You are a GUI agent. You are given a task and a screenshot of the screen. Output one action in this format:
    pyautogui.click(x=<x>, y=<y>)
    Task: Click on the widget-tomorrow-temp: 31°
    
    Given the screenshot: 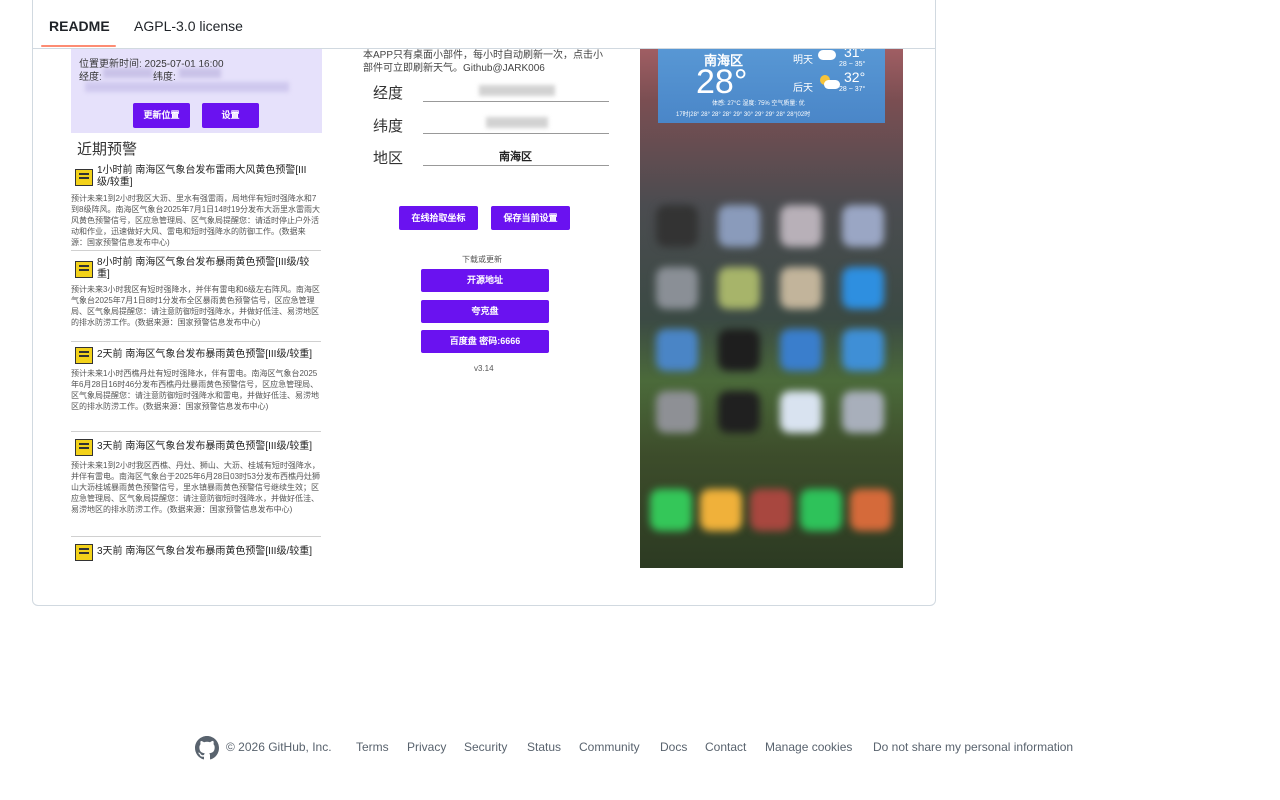 What is the action you would take?
    pyautogui.click(x=855, y=54)
    